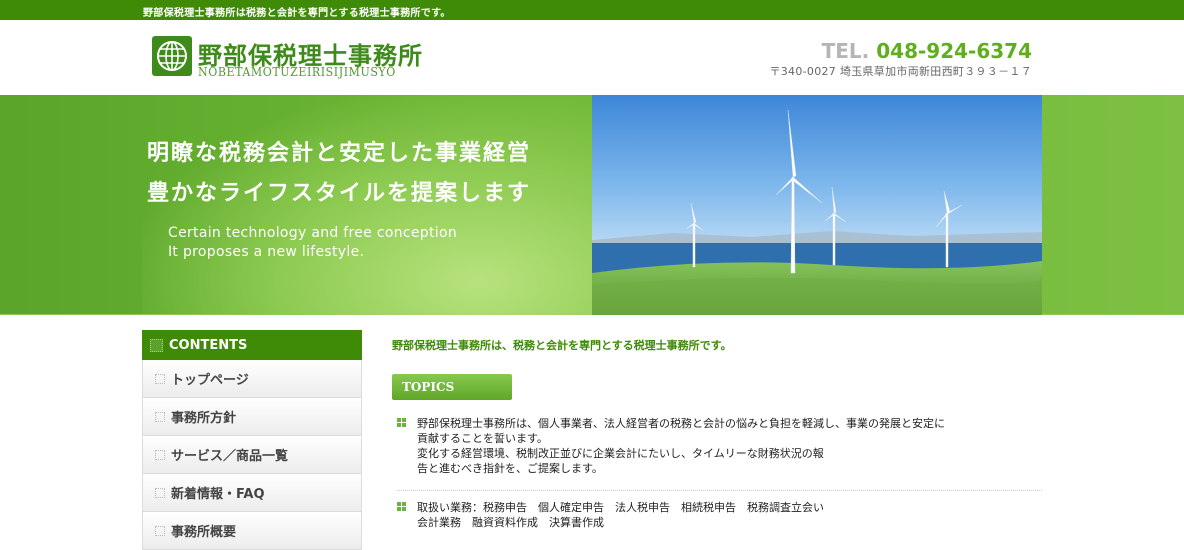 The width and height of the screenshot is (1184, 550). I want to click on sidebar-item-news: 新着情報・FAQ, so click(252, 493).